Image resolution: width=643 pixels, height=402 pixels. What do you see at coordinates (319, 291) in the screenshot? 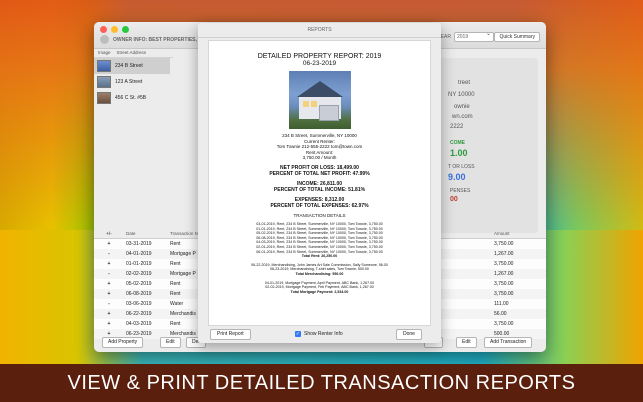
I see `total-mortgage: Total Mortgage Payment: 2,534.00` at bounding box center [319, 291].